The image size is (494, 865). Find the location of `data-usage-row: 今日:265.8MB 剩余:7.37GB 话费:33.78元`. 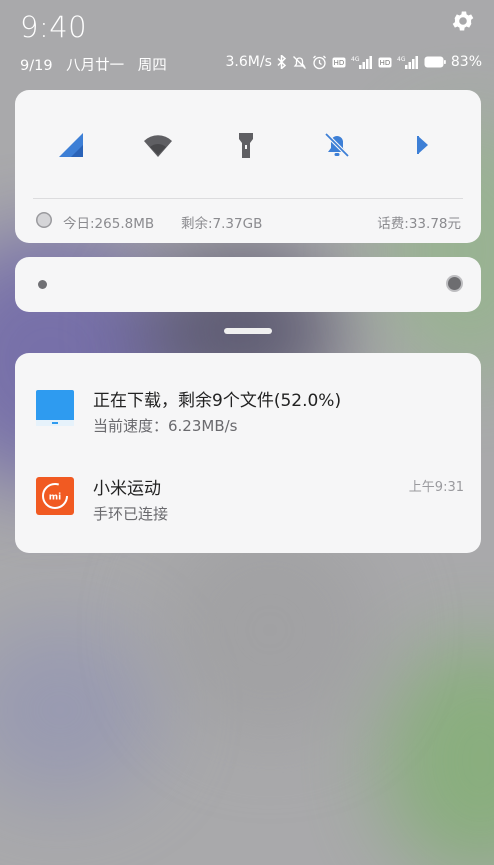

data-usage-row: 今日:265.8MB 剩余:7.37GB 话费:33.78元 is located at coordinates (248, 221).